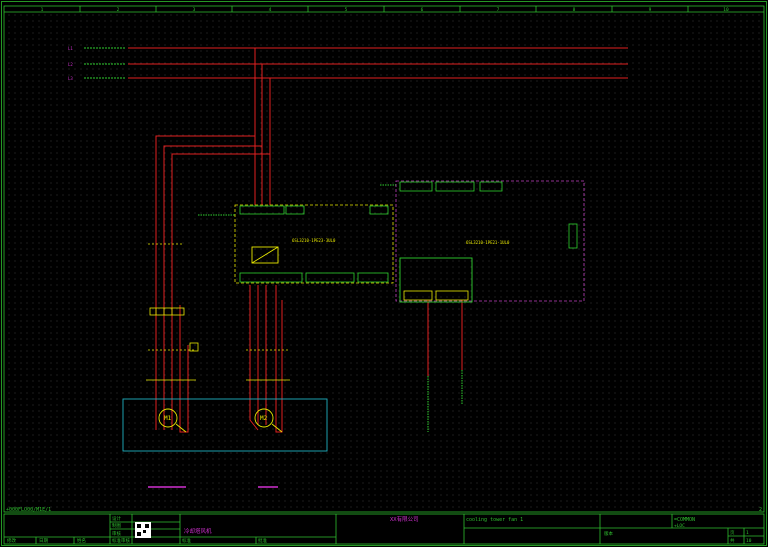 This screenshot has width=768, height=547. What do you see at coordinates (121, 540) in the screenshot?
I see `tb-label-standard-check: 标准审核` at bounding box center [121, 540].